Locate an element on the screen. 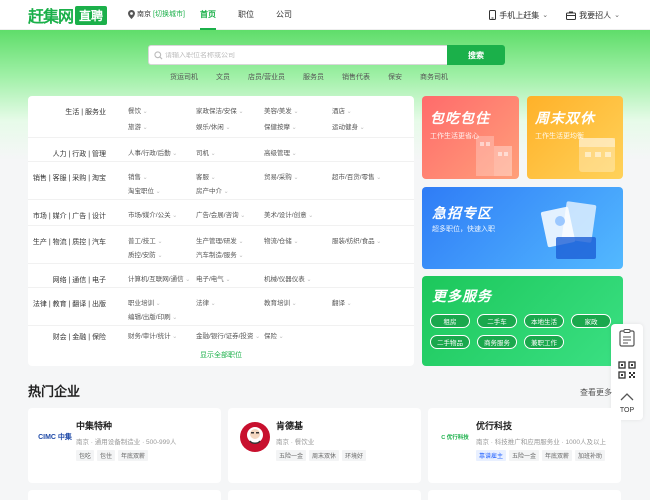 This screenshot has height=500, width=650. job-search-input is located at coordinates (298, 55).